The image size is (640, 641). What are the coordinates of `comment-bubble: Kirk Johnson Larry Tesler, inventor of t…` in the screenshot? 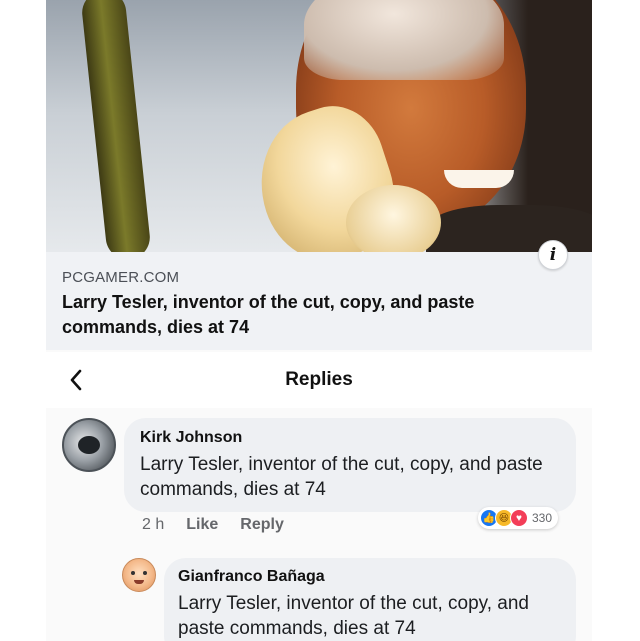 It's located at (350, 465).